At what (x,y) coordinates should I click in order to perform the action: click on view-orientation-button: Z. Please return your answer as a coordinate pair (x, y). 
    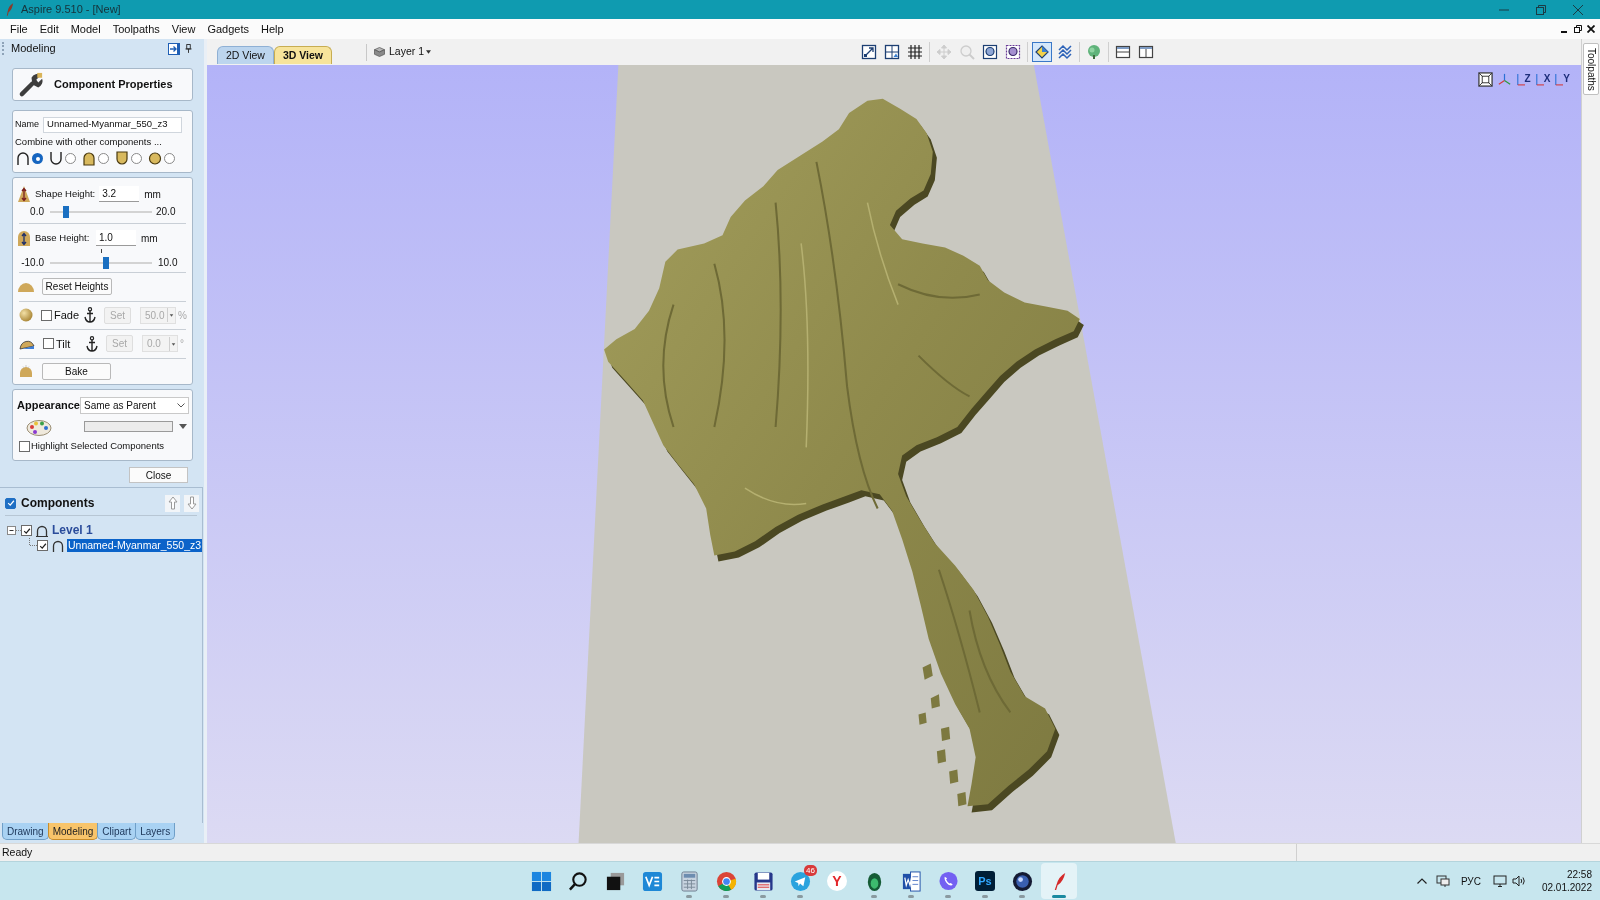
    Looking at the image, I should click on (1523, 79).